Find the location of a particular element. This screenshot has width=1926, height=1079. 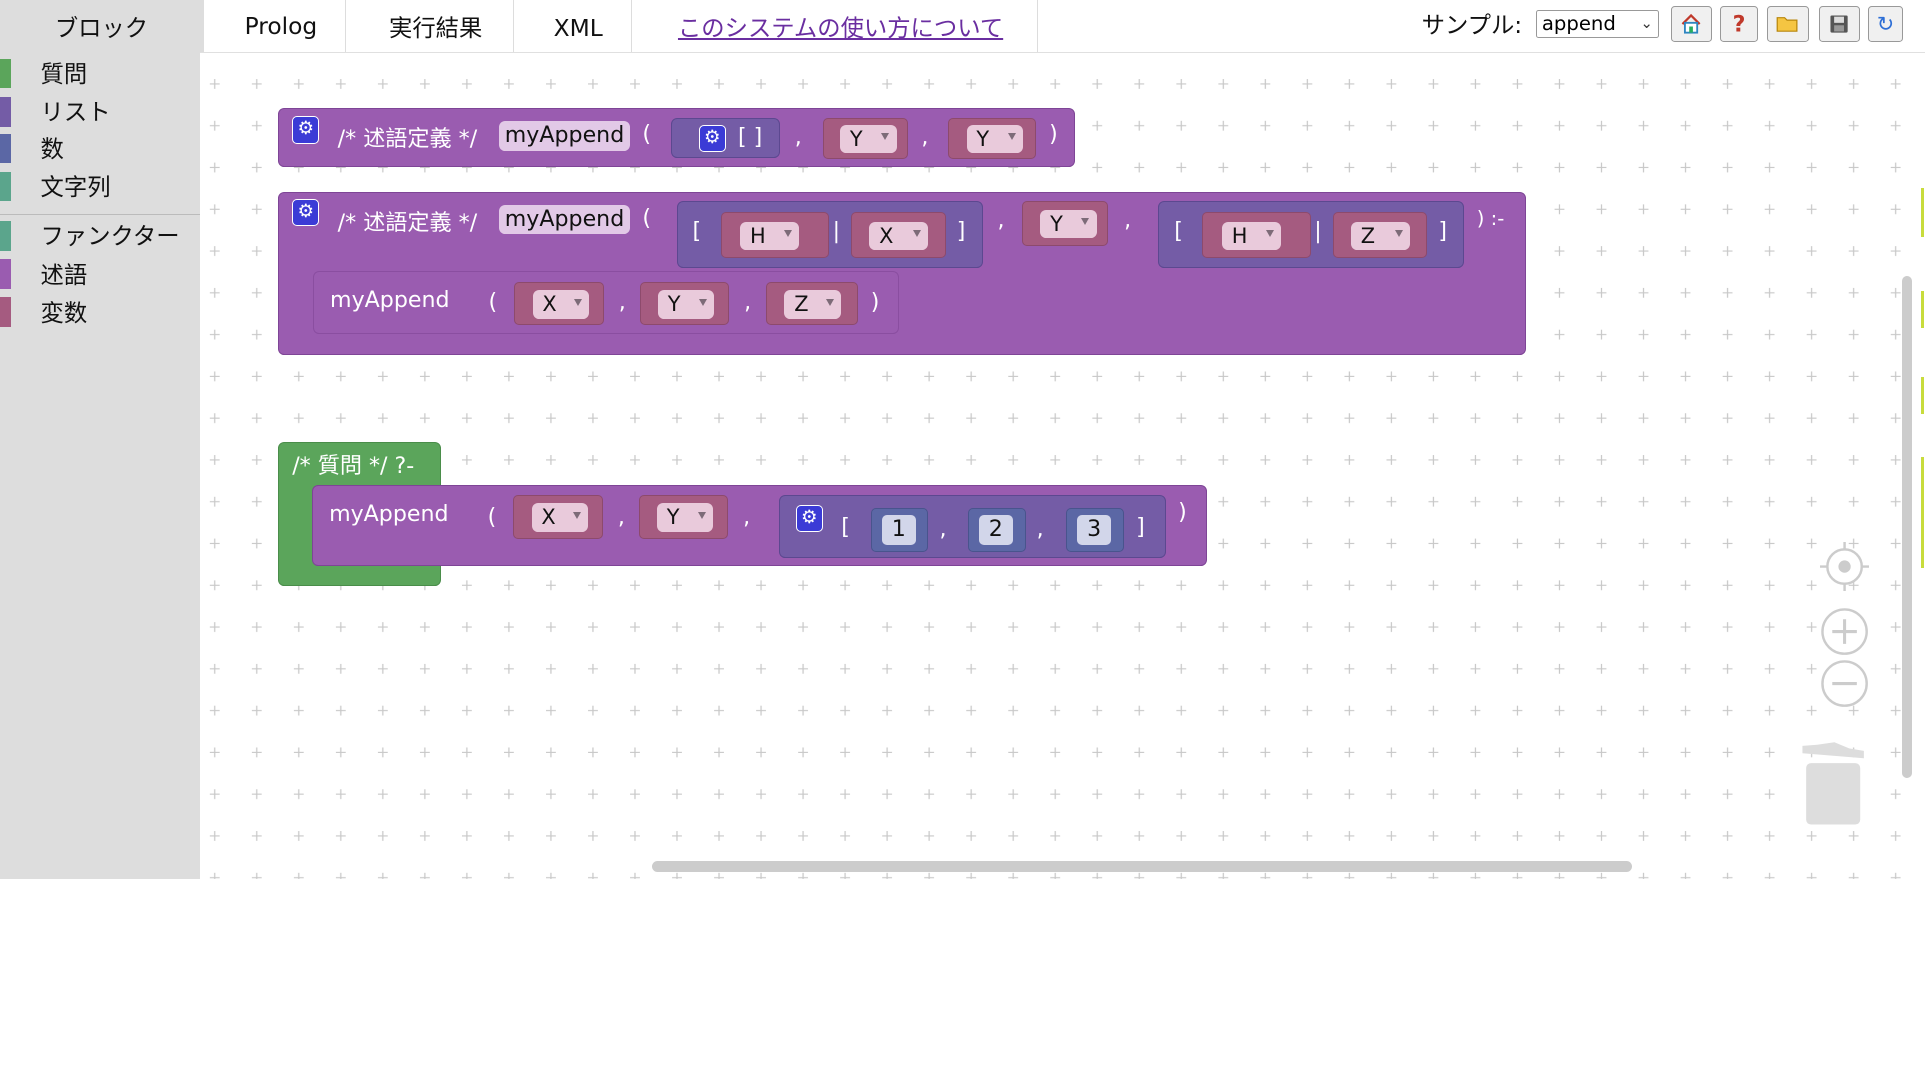

query-comment: /* 質問 */ ?- is located at coordinates (353, 466).